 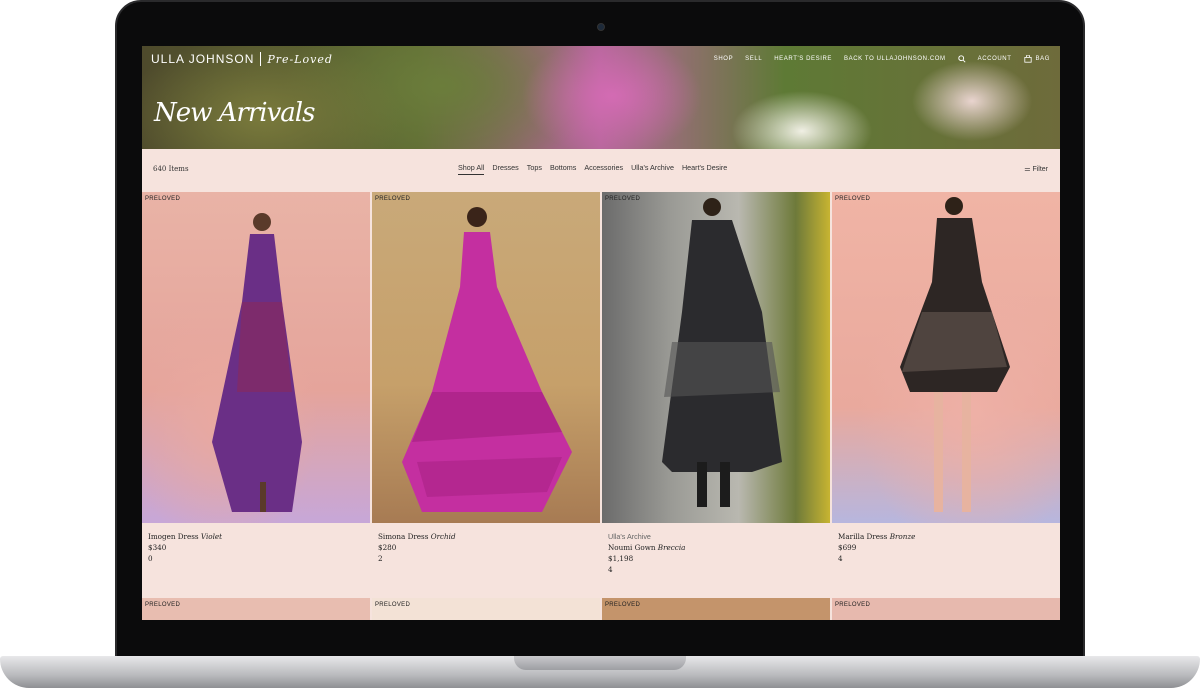 I want to click on brand-logo: ULLA JOHNSON Pre-Loved, so click(x=242, y=59).